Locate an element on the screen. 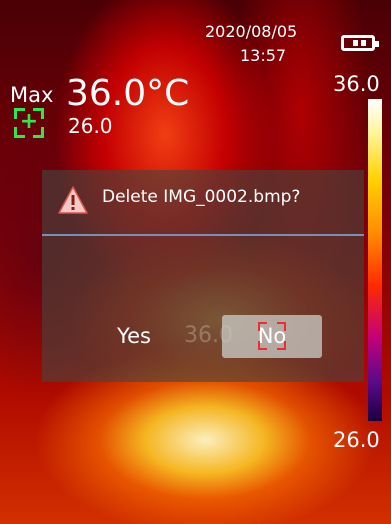 The height and width of the screenshot is (524, 391). date-text: 2020/08/05 is located at coordinates (251, 31).